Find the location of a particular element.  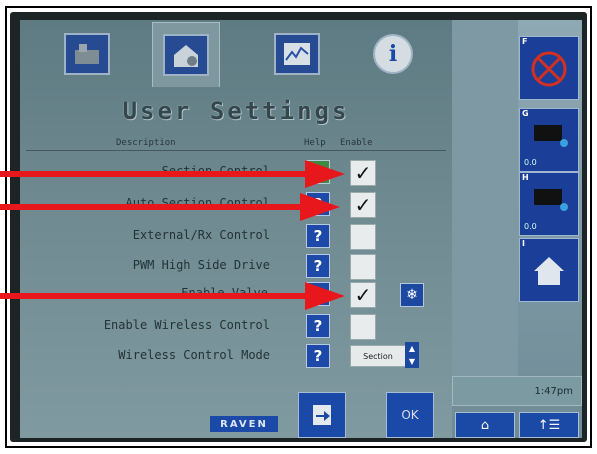

exit-icon is located at coordinates (322, 415).